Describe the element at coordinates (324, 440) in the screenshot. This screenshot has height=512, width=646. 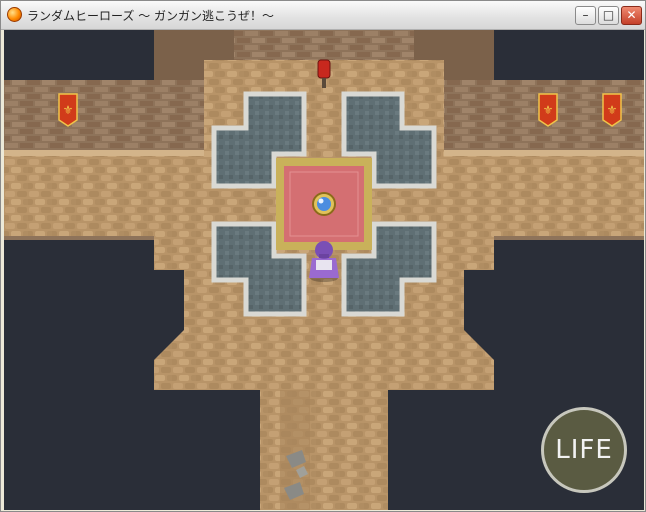
I see `south-corridor` at that location.